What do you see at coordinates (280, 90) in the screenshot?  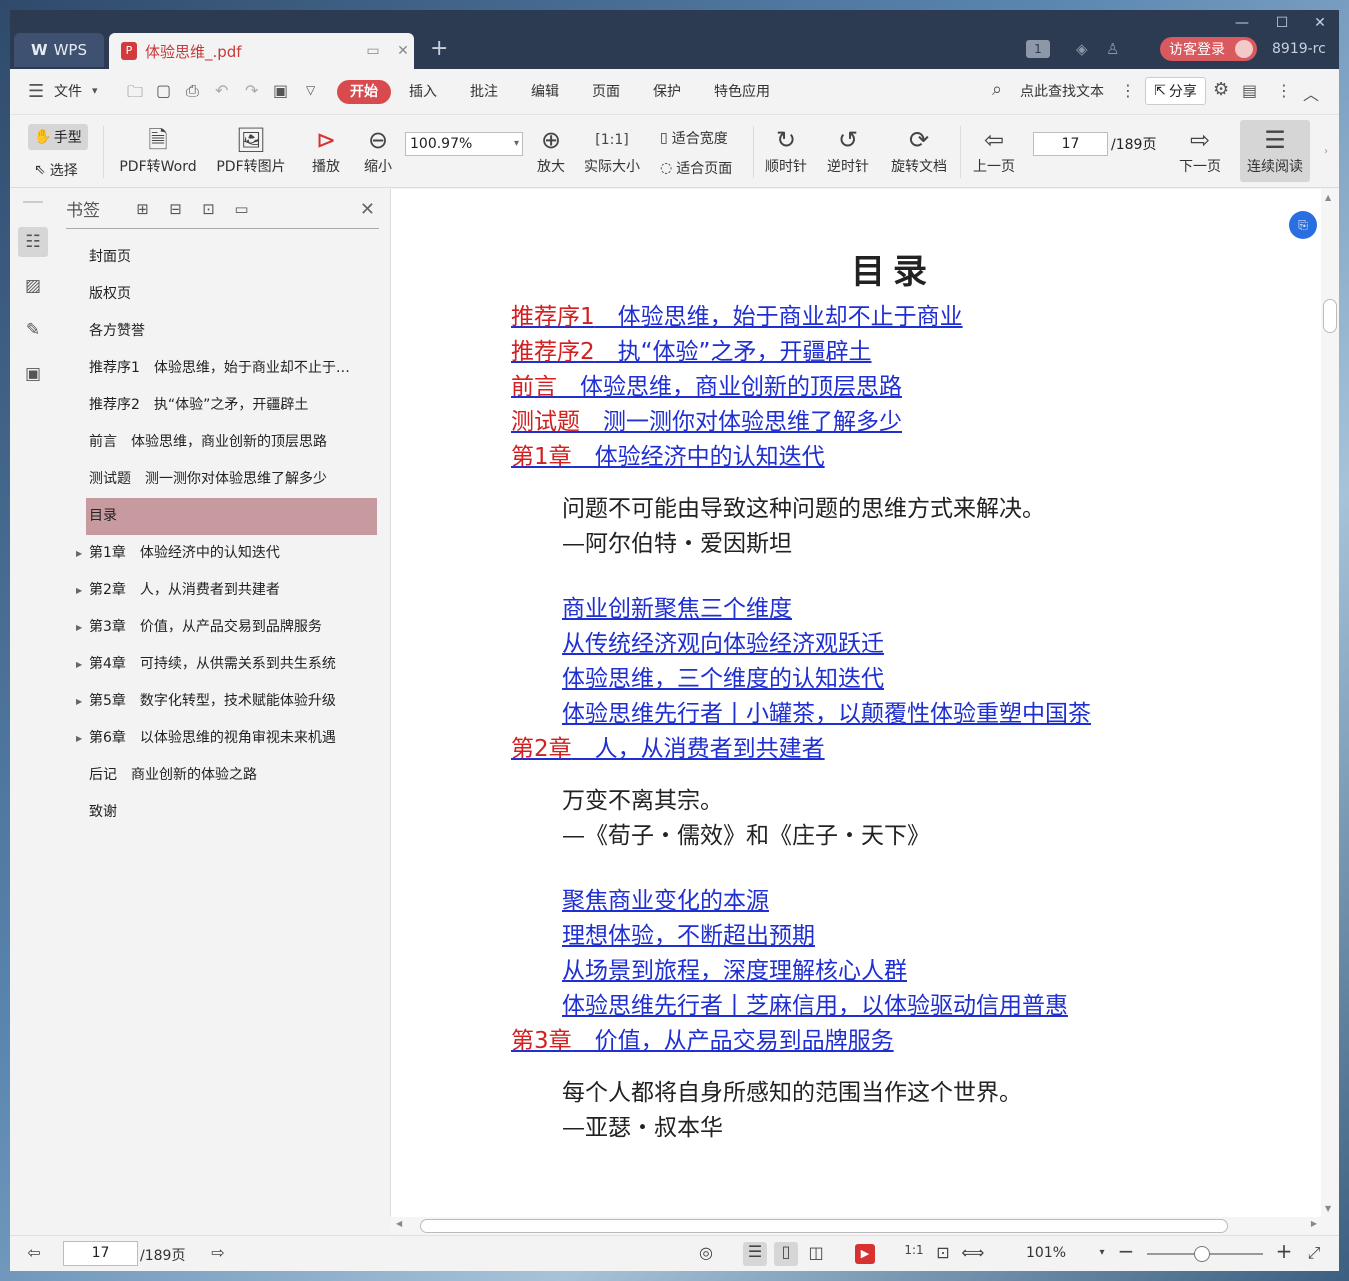 I see `export-image-icon: ▣` at bounding box center [280, 90].